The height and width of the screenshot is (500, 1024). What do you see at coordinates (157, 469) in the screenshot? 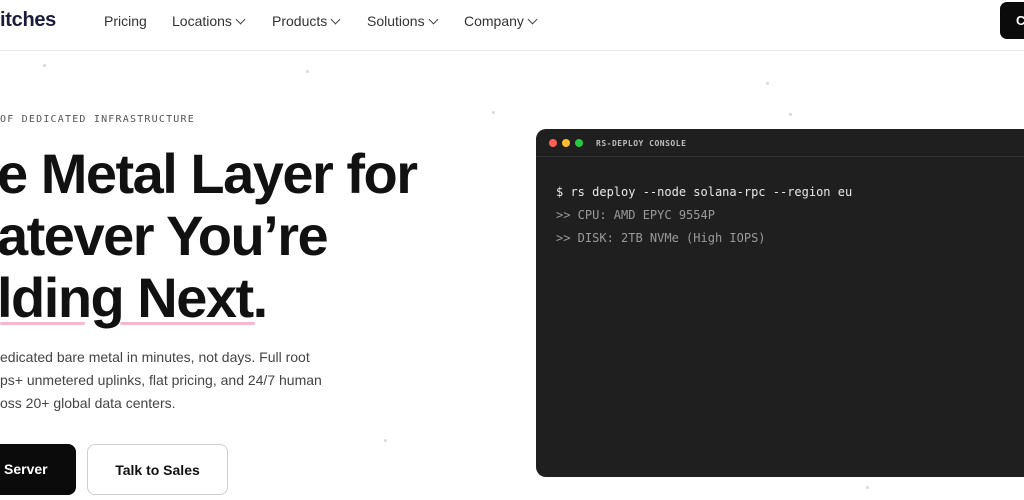
I see `talk-to-sales-button: Talk to Sales` at bounding box center [157, 469].